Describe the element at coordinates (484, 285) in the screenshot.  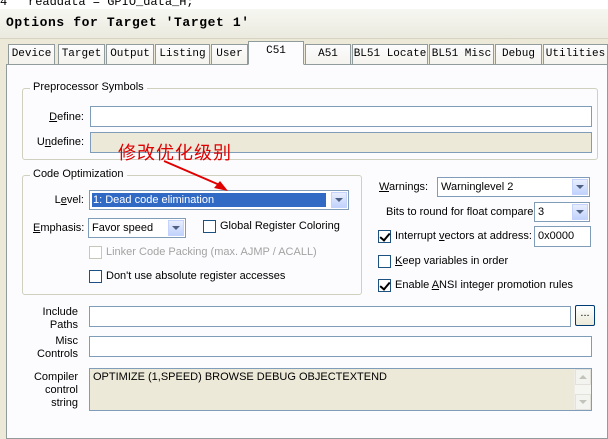
I see `enable-ansi-label: Enable ANSI integer promotion rules` at that location.